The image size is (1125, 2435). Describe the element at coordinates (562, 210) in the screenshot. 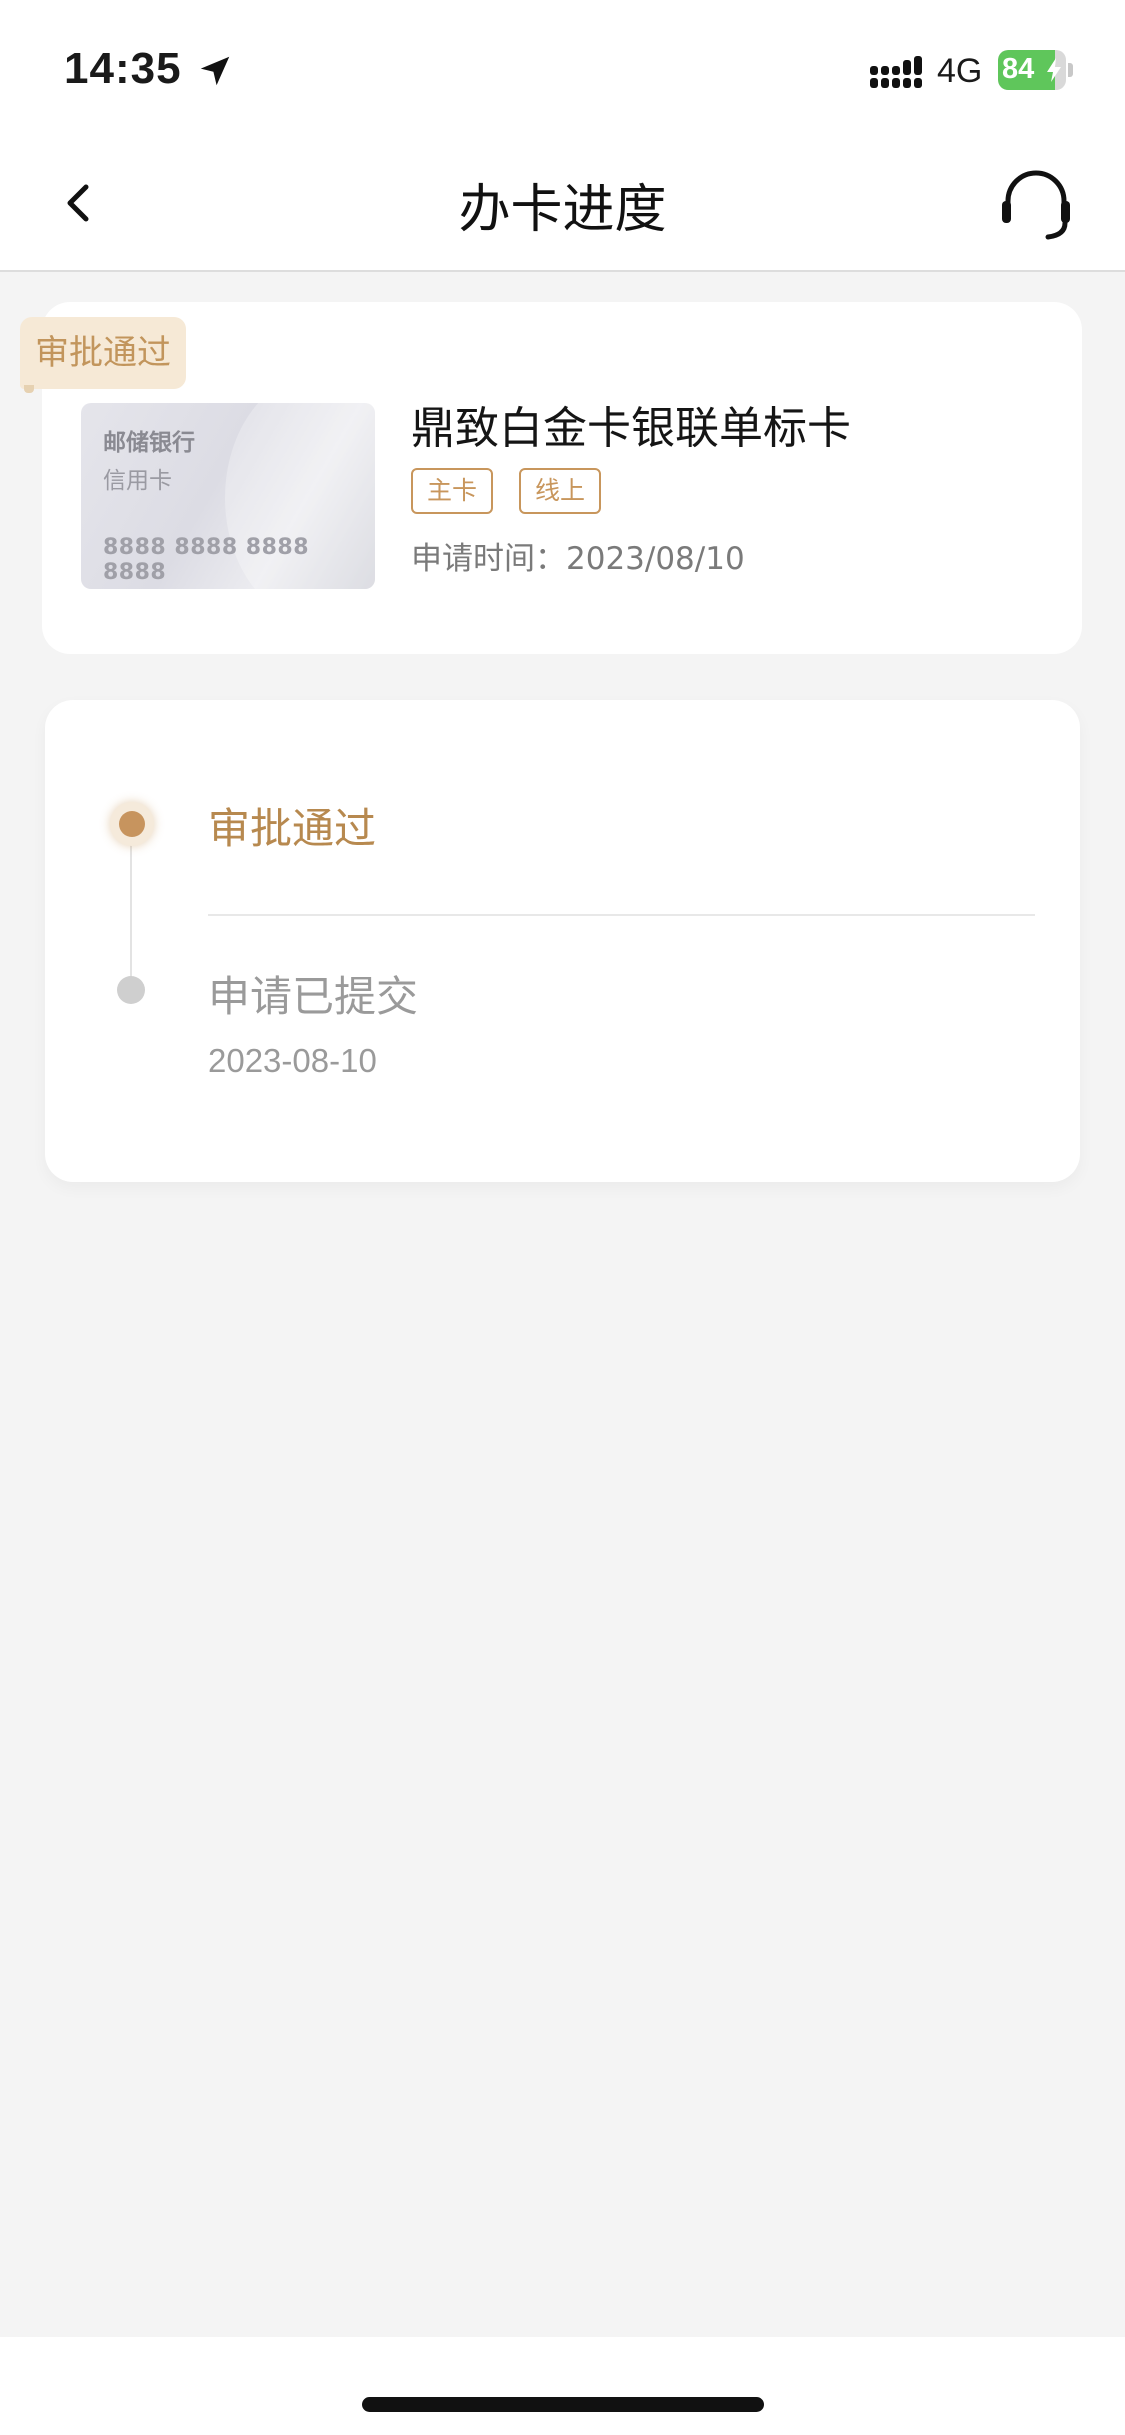

I see `page-title: 办卡进度` at that location.